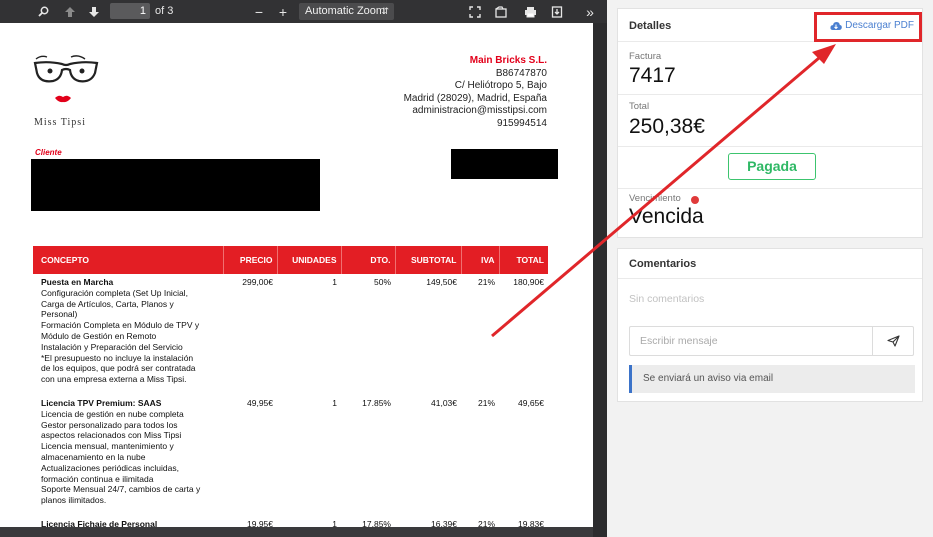 The width and height of the screenshot is (933, 537). What do you see at coordinates (109, 424) in the screenshot?
I see `item-description-line: Gestor personalizado para todos los` at bounding box center [109, 424].